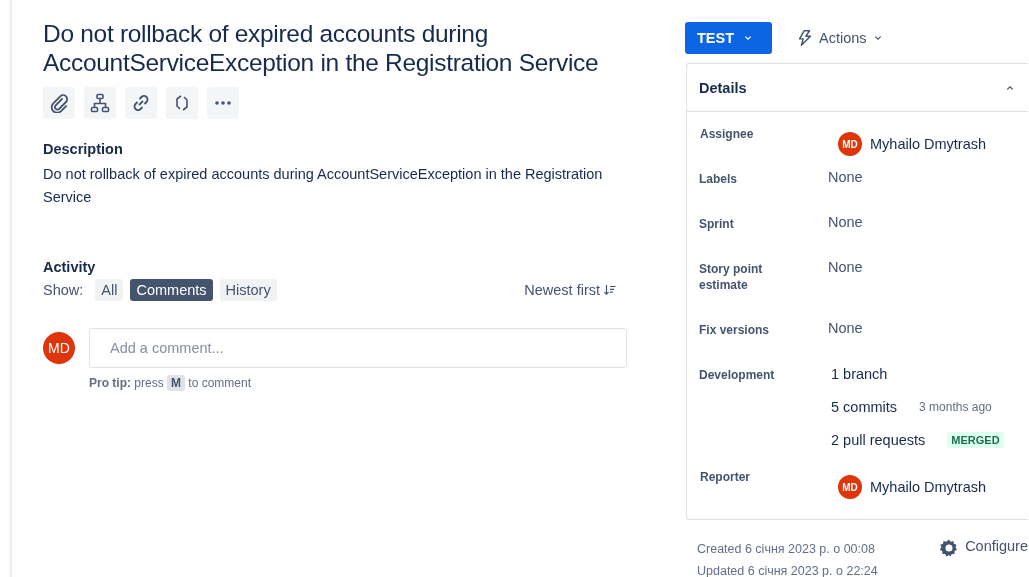 Image resolution: width=1029 pixels, height=577 pixels. I want to click on status-button: TEST, so click(729, 38).